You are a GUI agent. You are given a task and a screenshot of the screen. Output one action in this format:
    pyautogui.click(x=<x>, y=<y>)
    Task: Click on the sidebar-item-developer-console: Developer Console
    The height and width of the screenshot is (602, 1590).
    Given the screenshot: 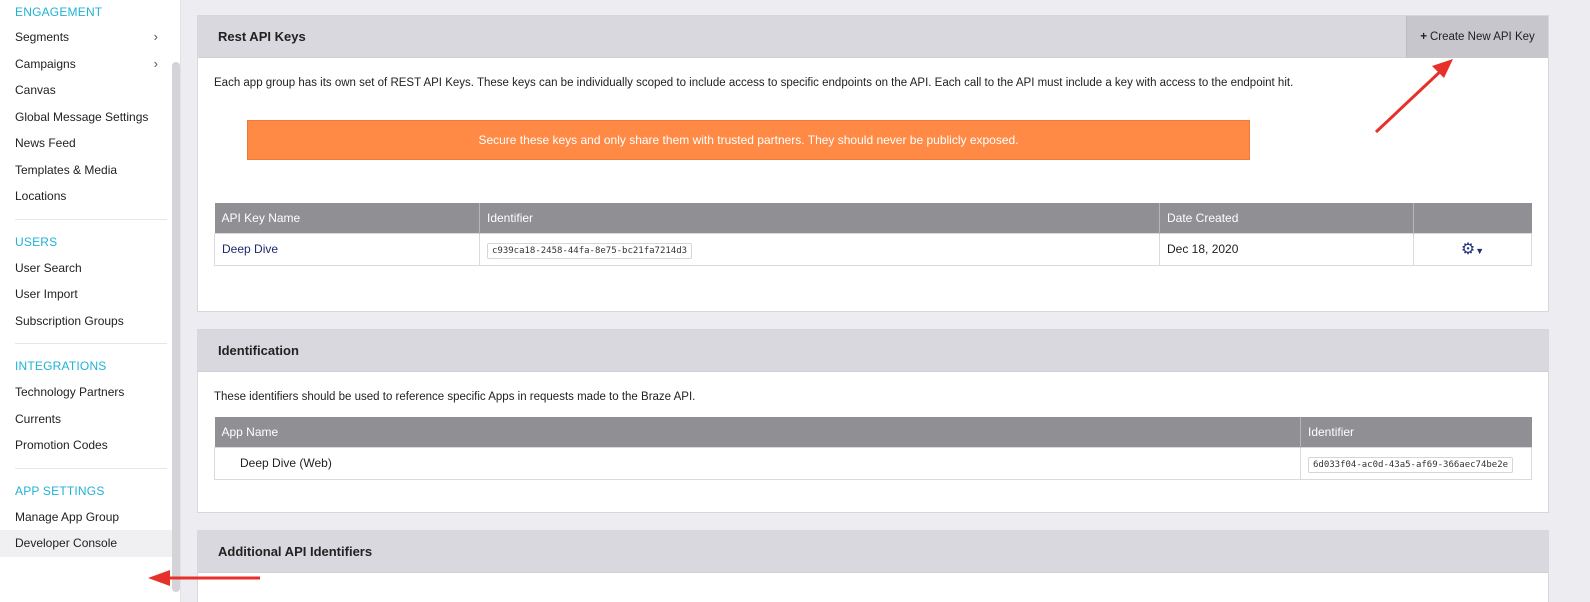 What is the action you would take?
    pyautogui.click(x=90, y=543)
    